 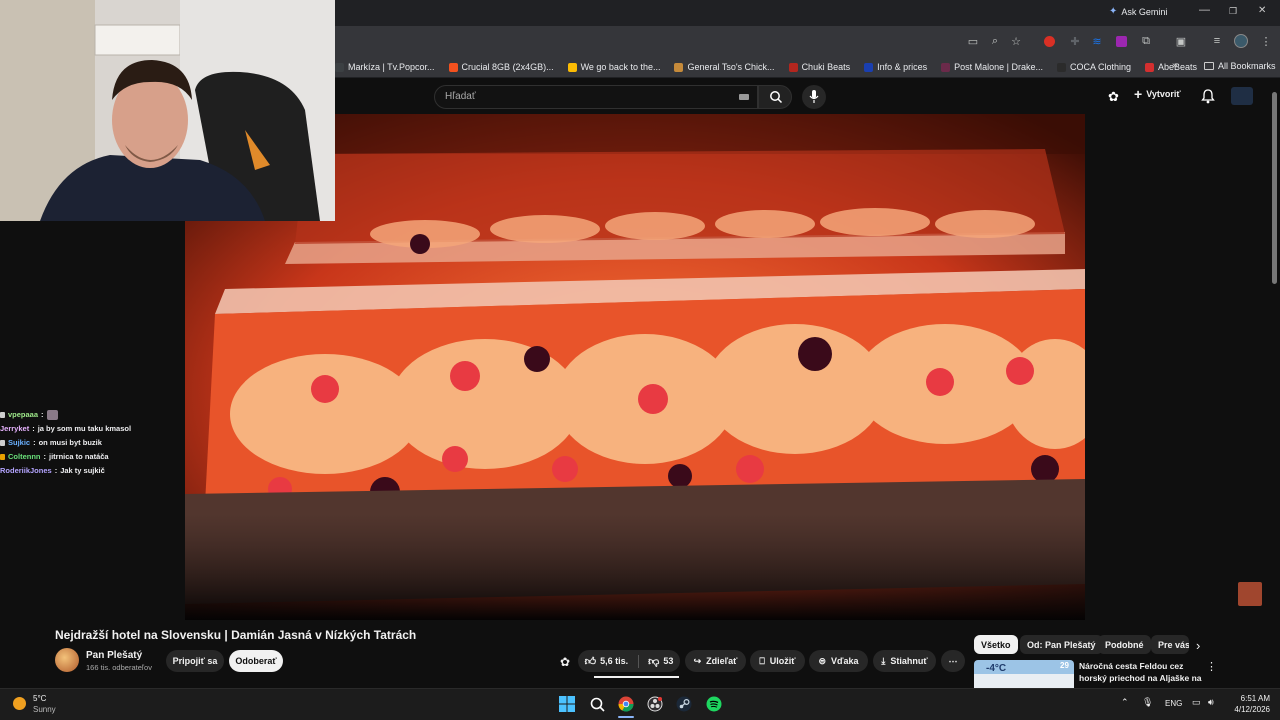 I want to click on channel-name: Pan Plešatý, so click(x=114, y=655).